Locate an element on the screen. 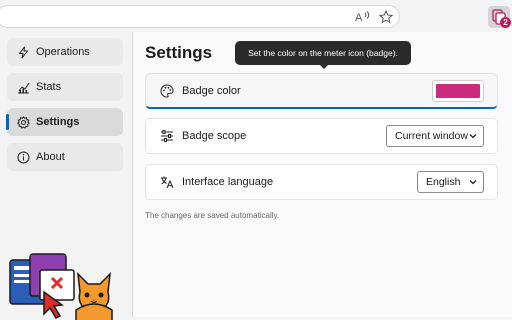  color-swatch is located at coordinates (458, 91).